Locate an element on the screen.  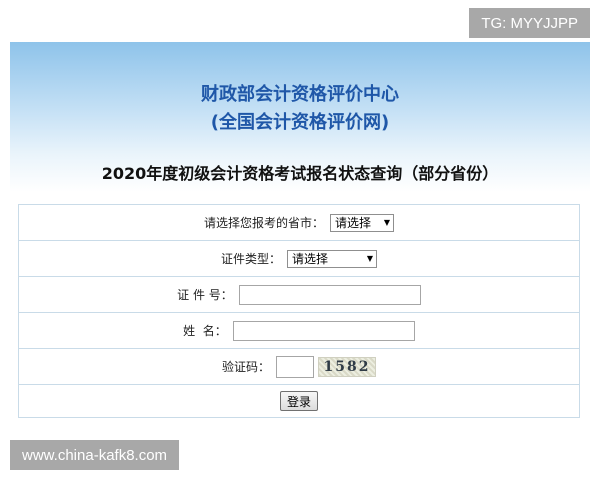
id-type-select: 请选择 ▼ is located at coordinates (332, 258).